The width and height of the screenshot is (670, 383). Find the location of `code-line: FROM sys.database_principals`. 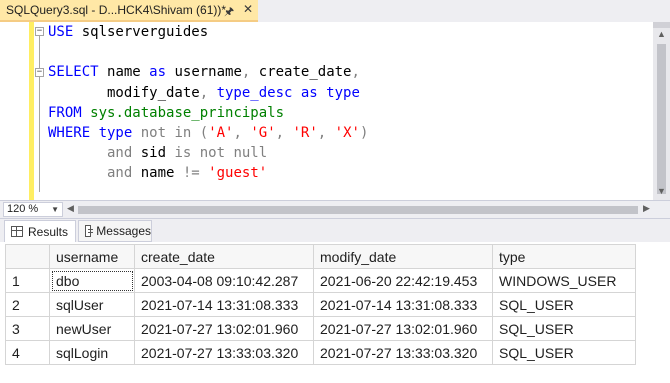

code-line: FROM sys.database_principals is located at coordinates (208, 113).